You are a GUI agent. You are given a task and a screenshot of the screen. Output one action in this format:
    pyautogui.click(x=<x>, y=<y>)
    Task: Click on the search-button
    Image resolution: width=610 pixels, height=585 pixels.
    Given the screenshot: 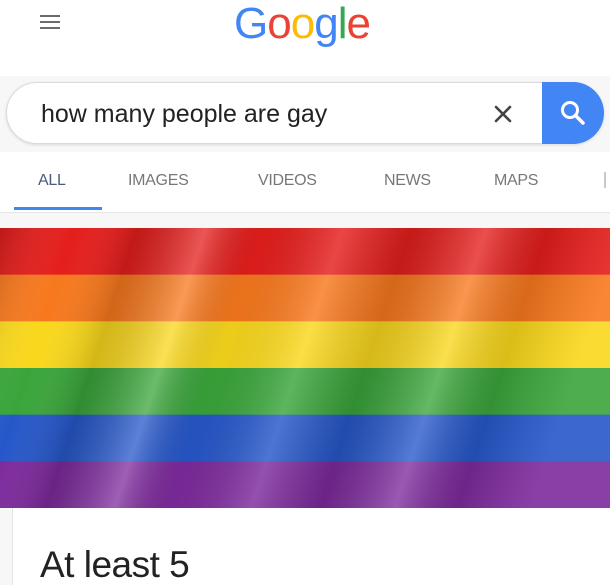 What is the action you would take?
    pyautogui.click(x=573, y=113)
    